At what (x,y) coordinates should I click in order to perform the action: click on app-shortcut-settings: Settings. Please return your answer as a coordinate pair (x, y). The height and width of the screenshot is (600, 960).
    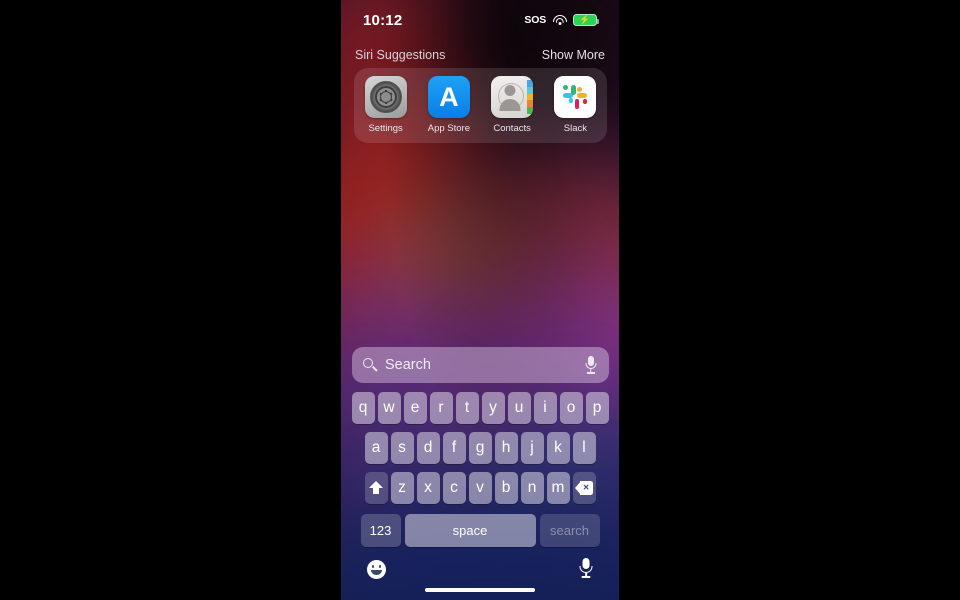
    Looking at the image, I should click on (386, 105).